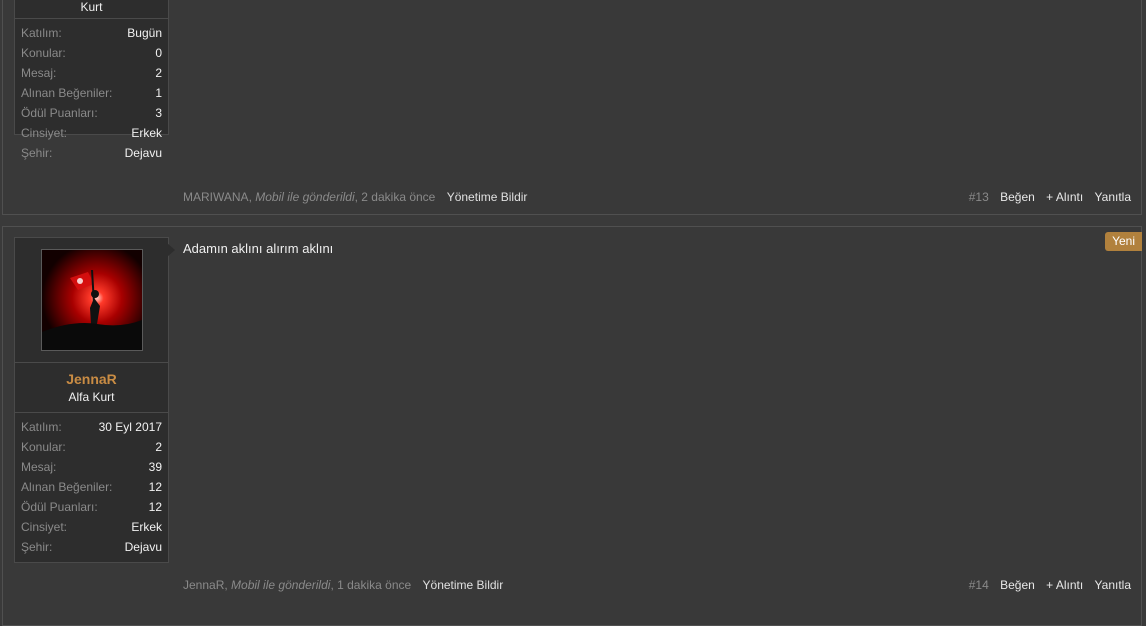  I want to click on avatar-image, so click(91, 300).